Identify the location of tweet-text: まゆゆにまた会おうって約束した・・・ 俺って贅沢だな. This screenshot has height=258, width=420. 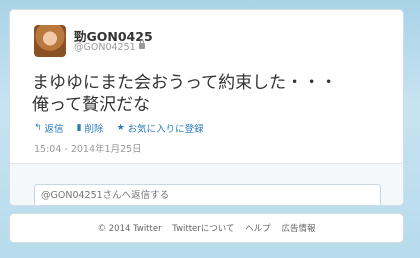
(212, 94).